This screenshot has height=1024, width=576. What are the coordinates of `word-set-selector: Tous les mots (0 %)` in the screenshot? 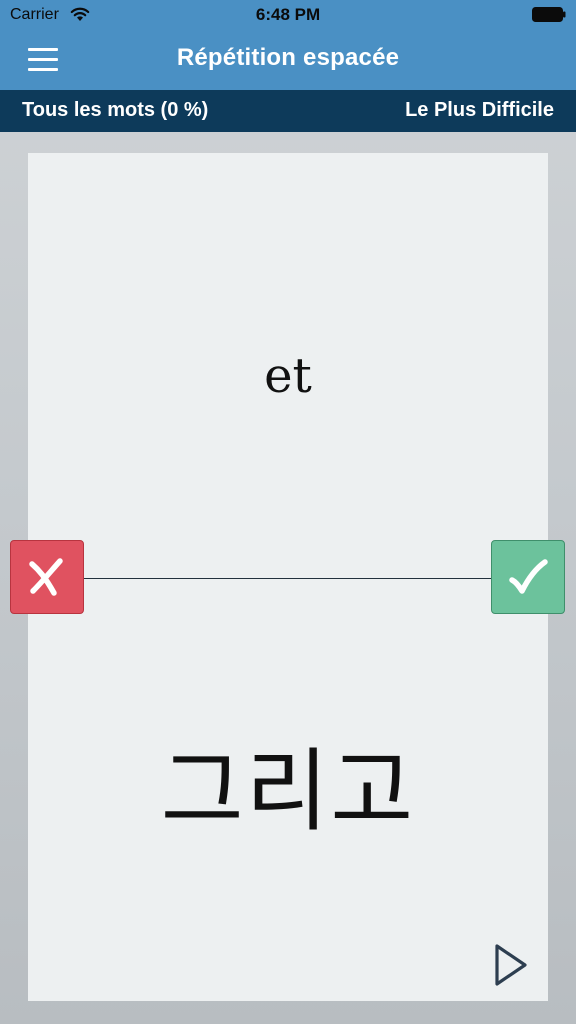 It's located at (115, 110).